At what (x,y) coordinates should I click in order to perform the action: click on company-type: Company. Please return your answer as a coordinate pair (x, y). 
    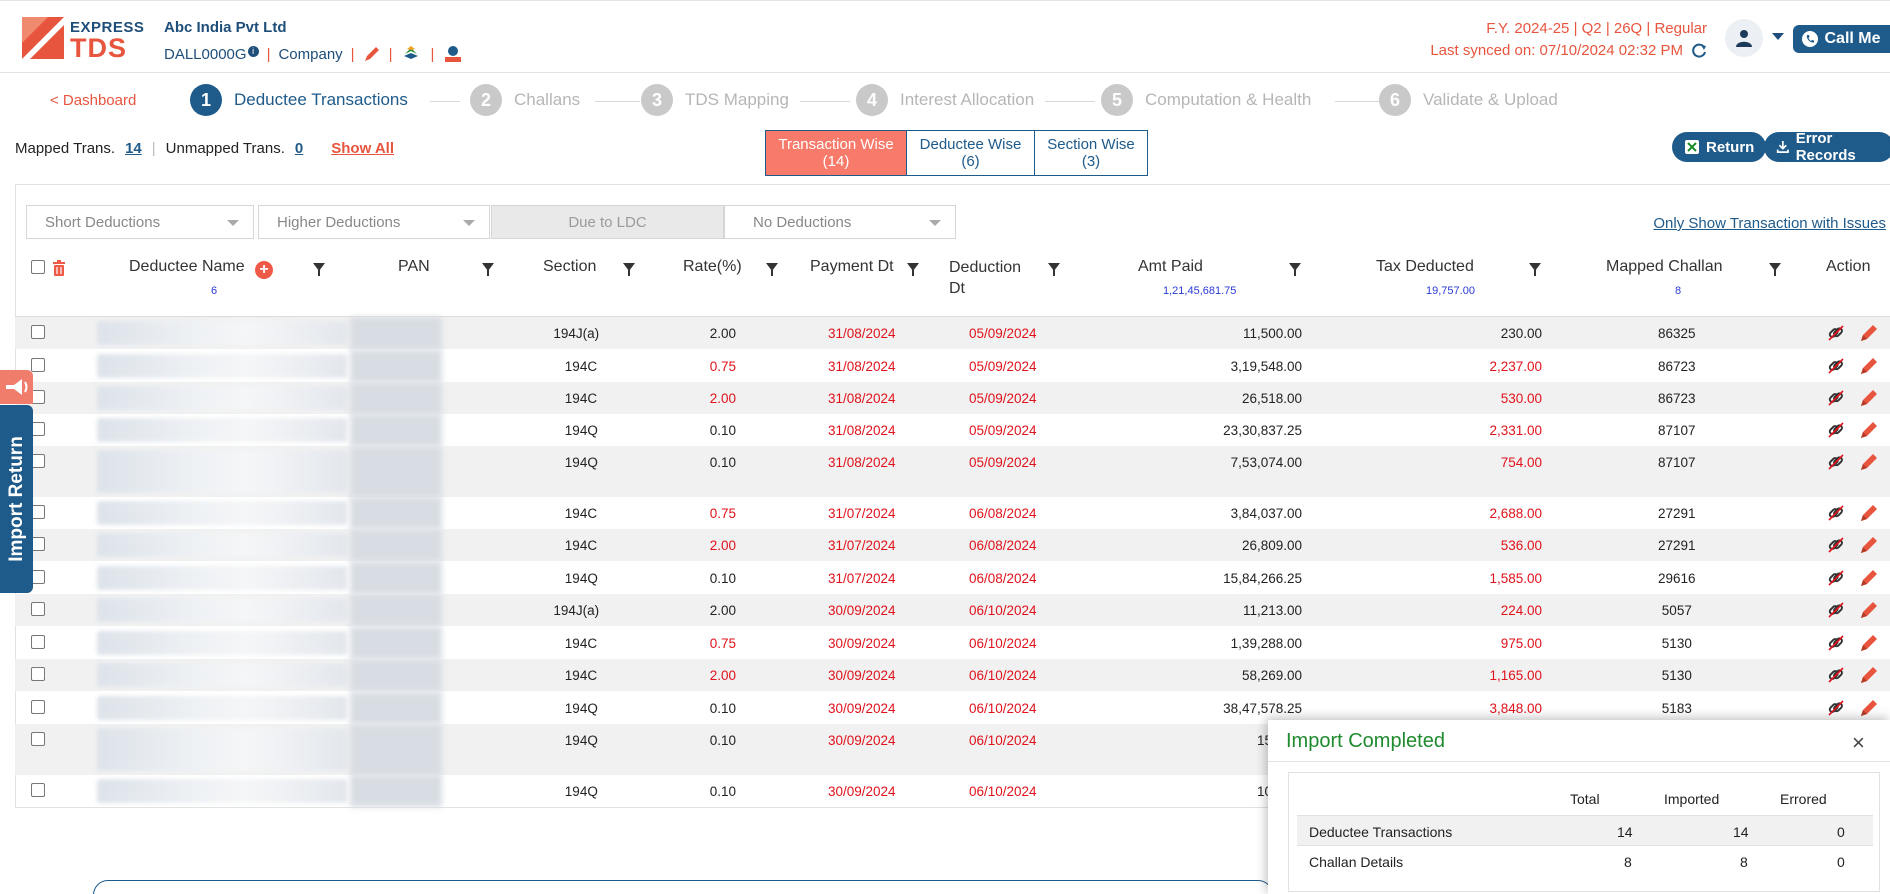
    Looking at the image, I should click on (310, 54).